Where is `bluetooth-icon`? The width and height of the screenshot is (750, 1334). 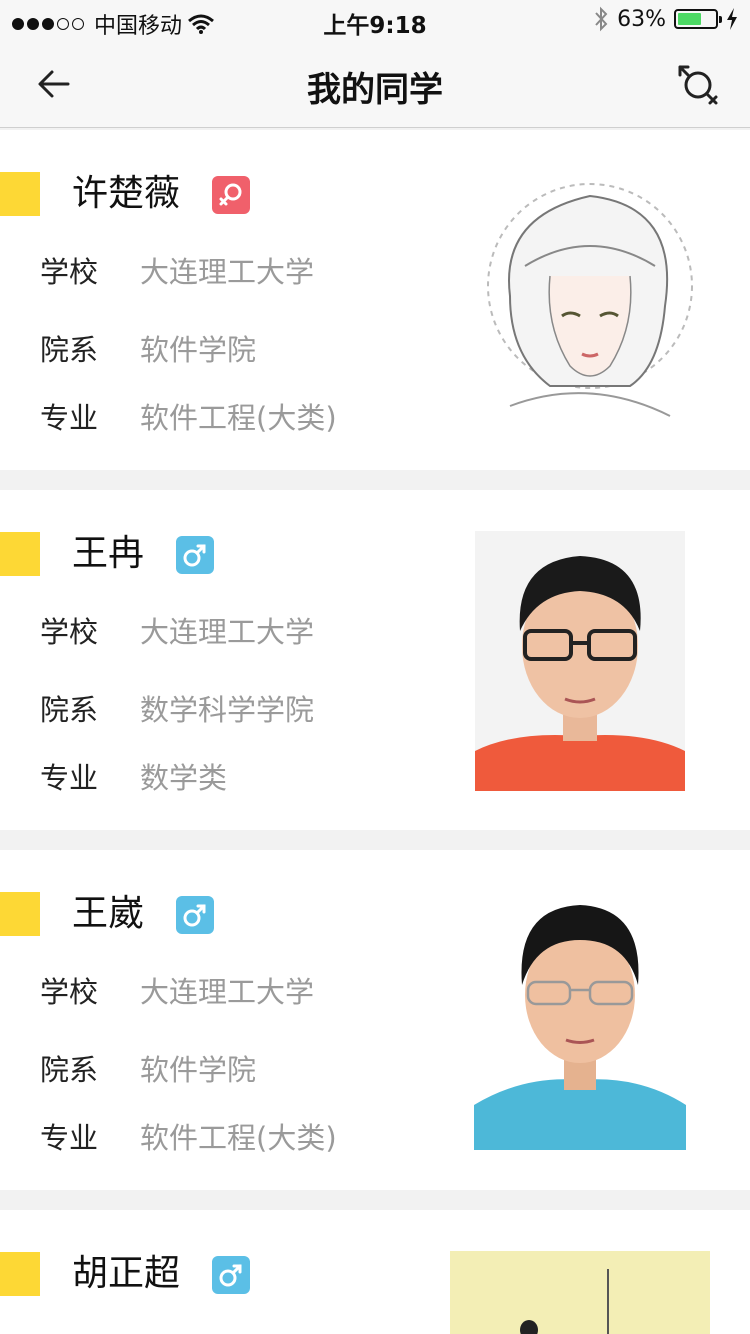
bluetooth-icon is located at coordinates (601, 19).